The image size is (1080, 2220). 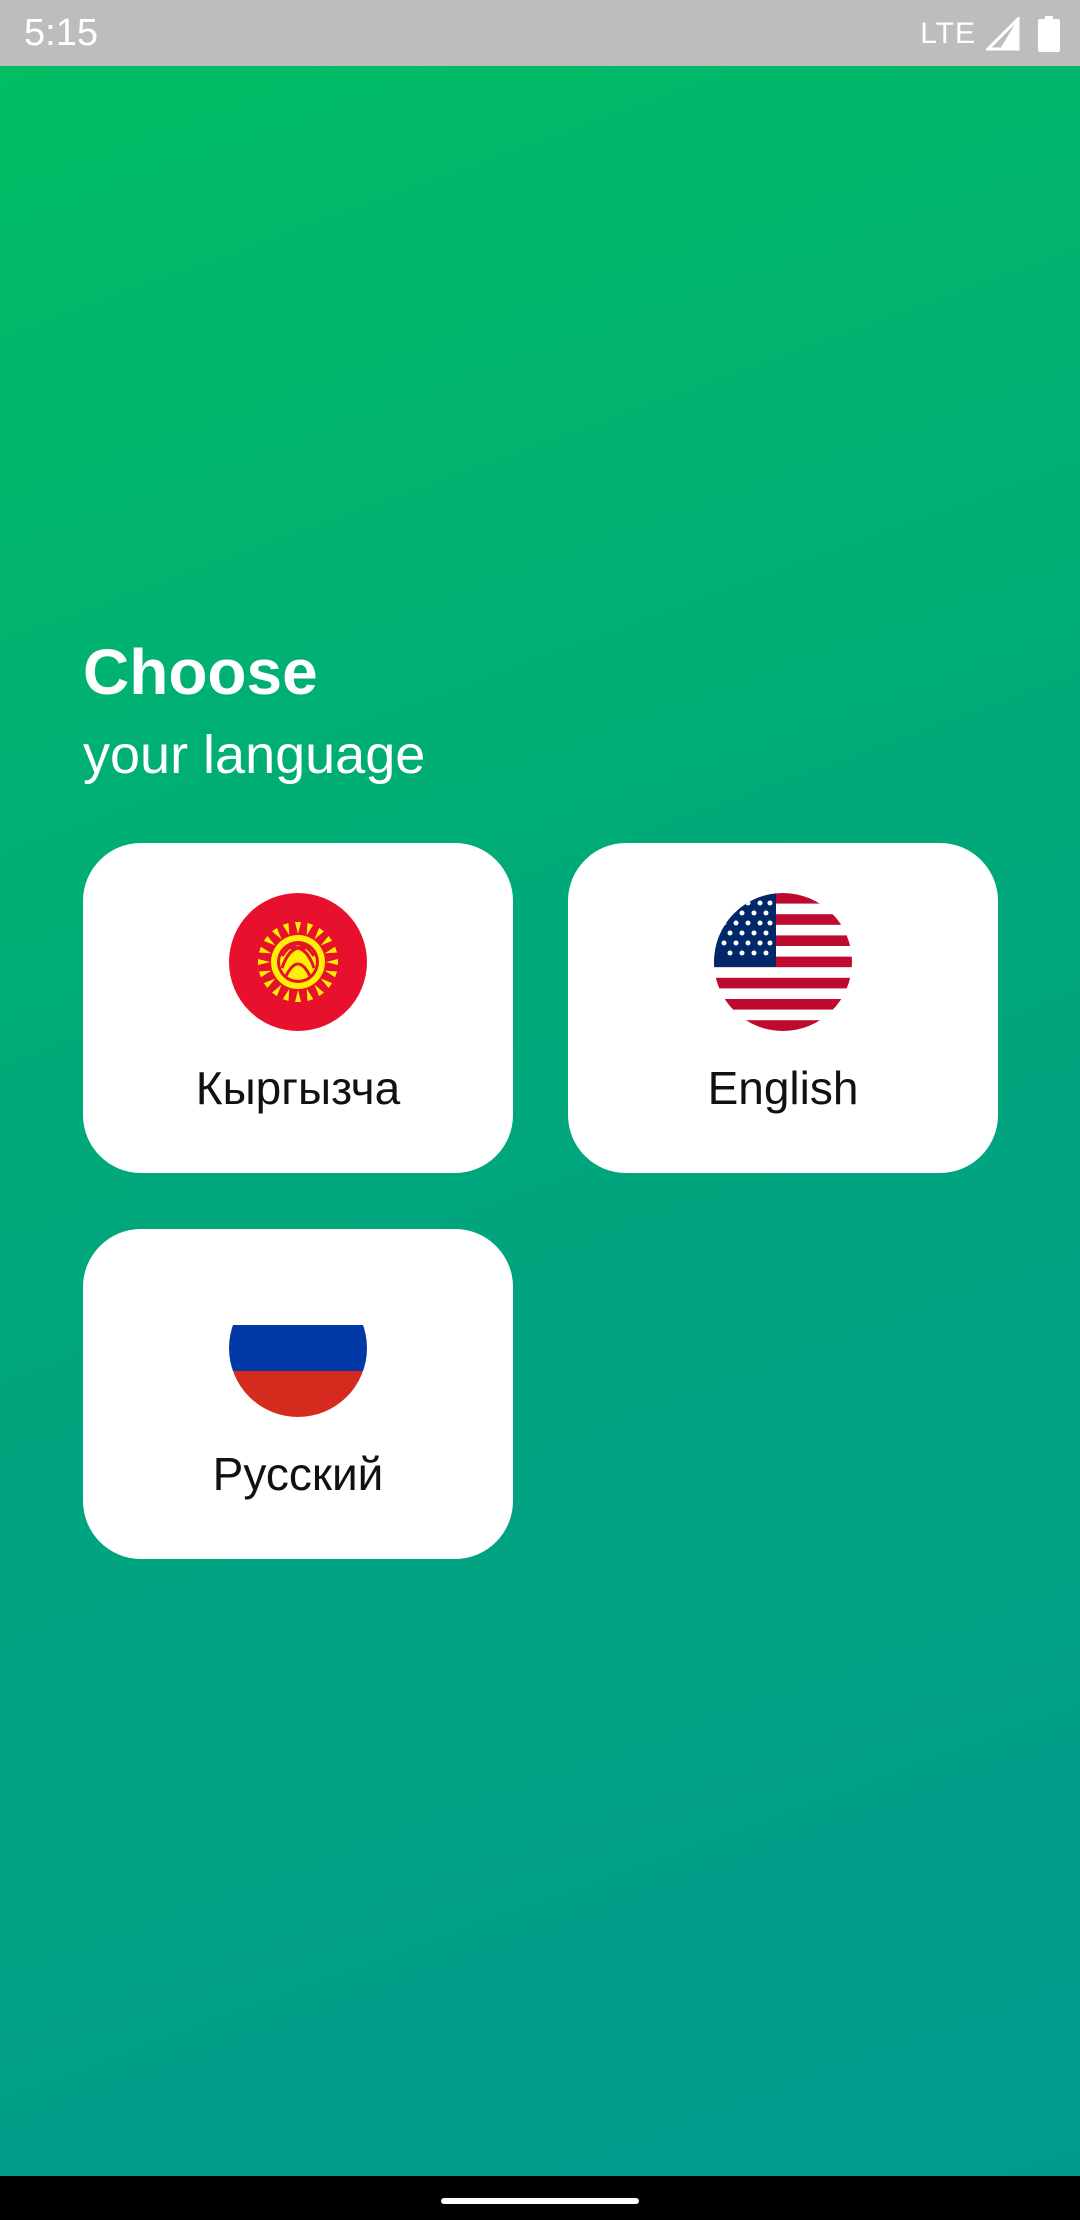 I want to click on status-bar: 5:15 LTE, so click(x=540, y=33).